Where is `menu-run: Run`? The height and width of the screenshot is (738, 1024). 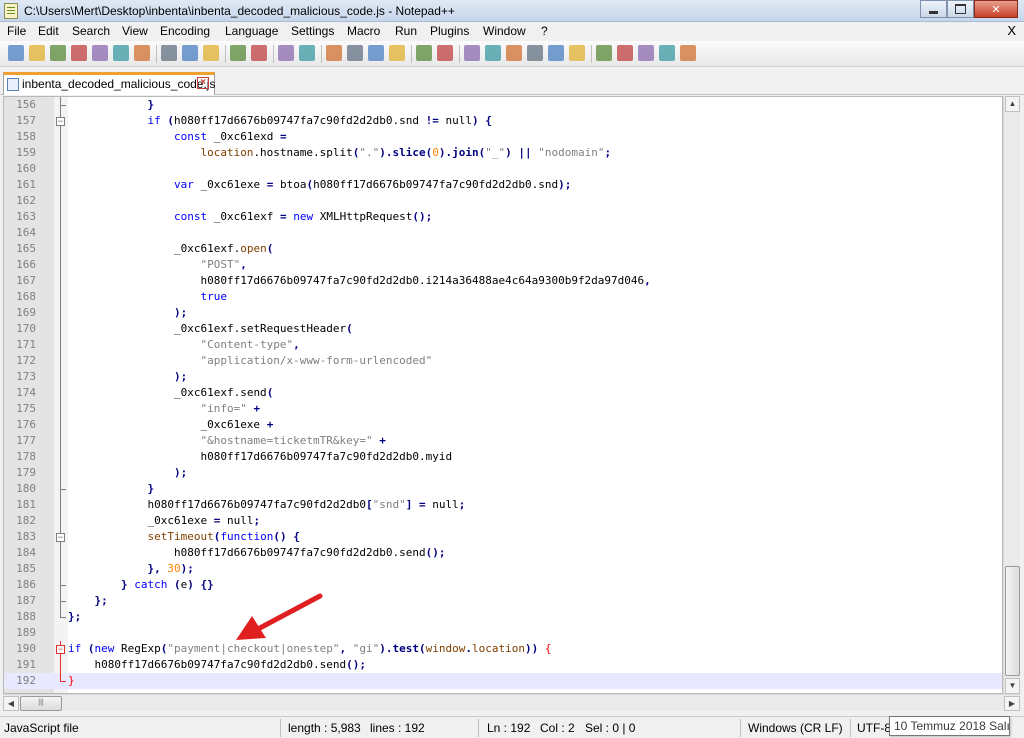
menu-run: Run is located at coordinates (406, 31).